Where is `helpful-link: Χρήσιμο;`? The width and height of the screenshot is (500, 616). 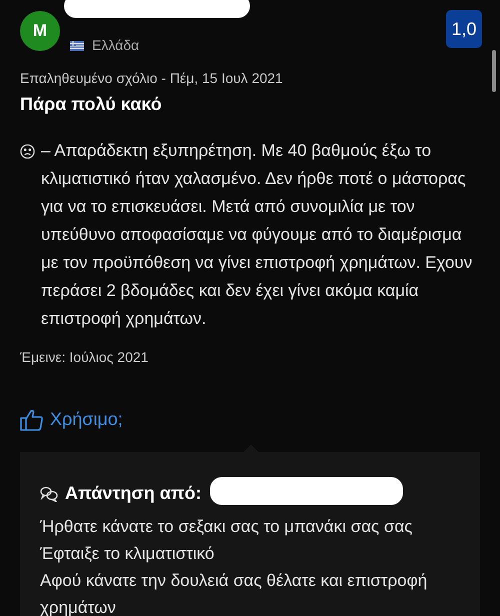 helpful-link: Χρήσιμο; is located at coordinates (71, 419).